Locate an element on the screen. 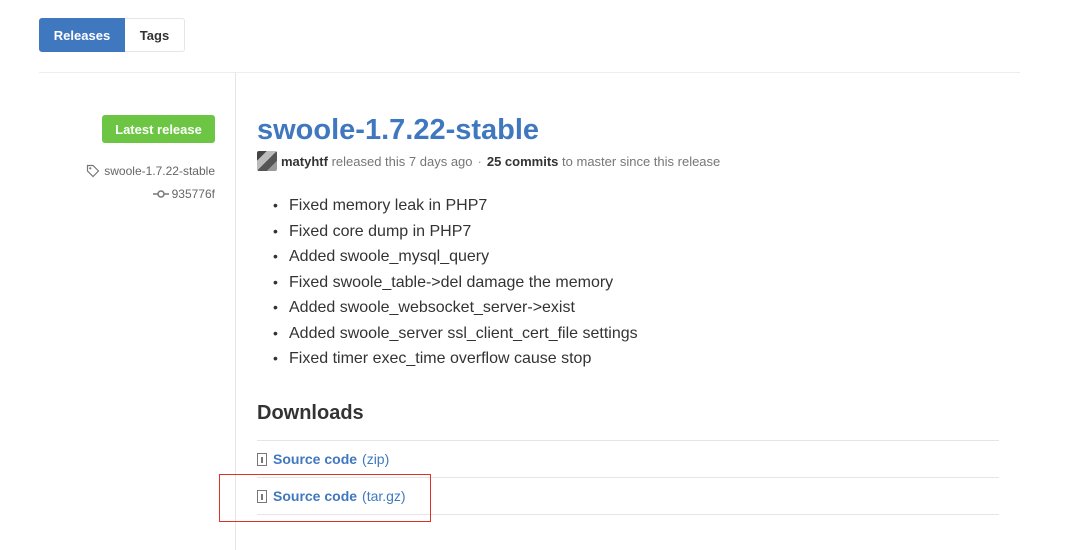 The width and height of the screenshot is (1077, 550). download-source-zip: Source code (zip) is located at coordinates (323, 459).